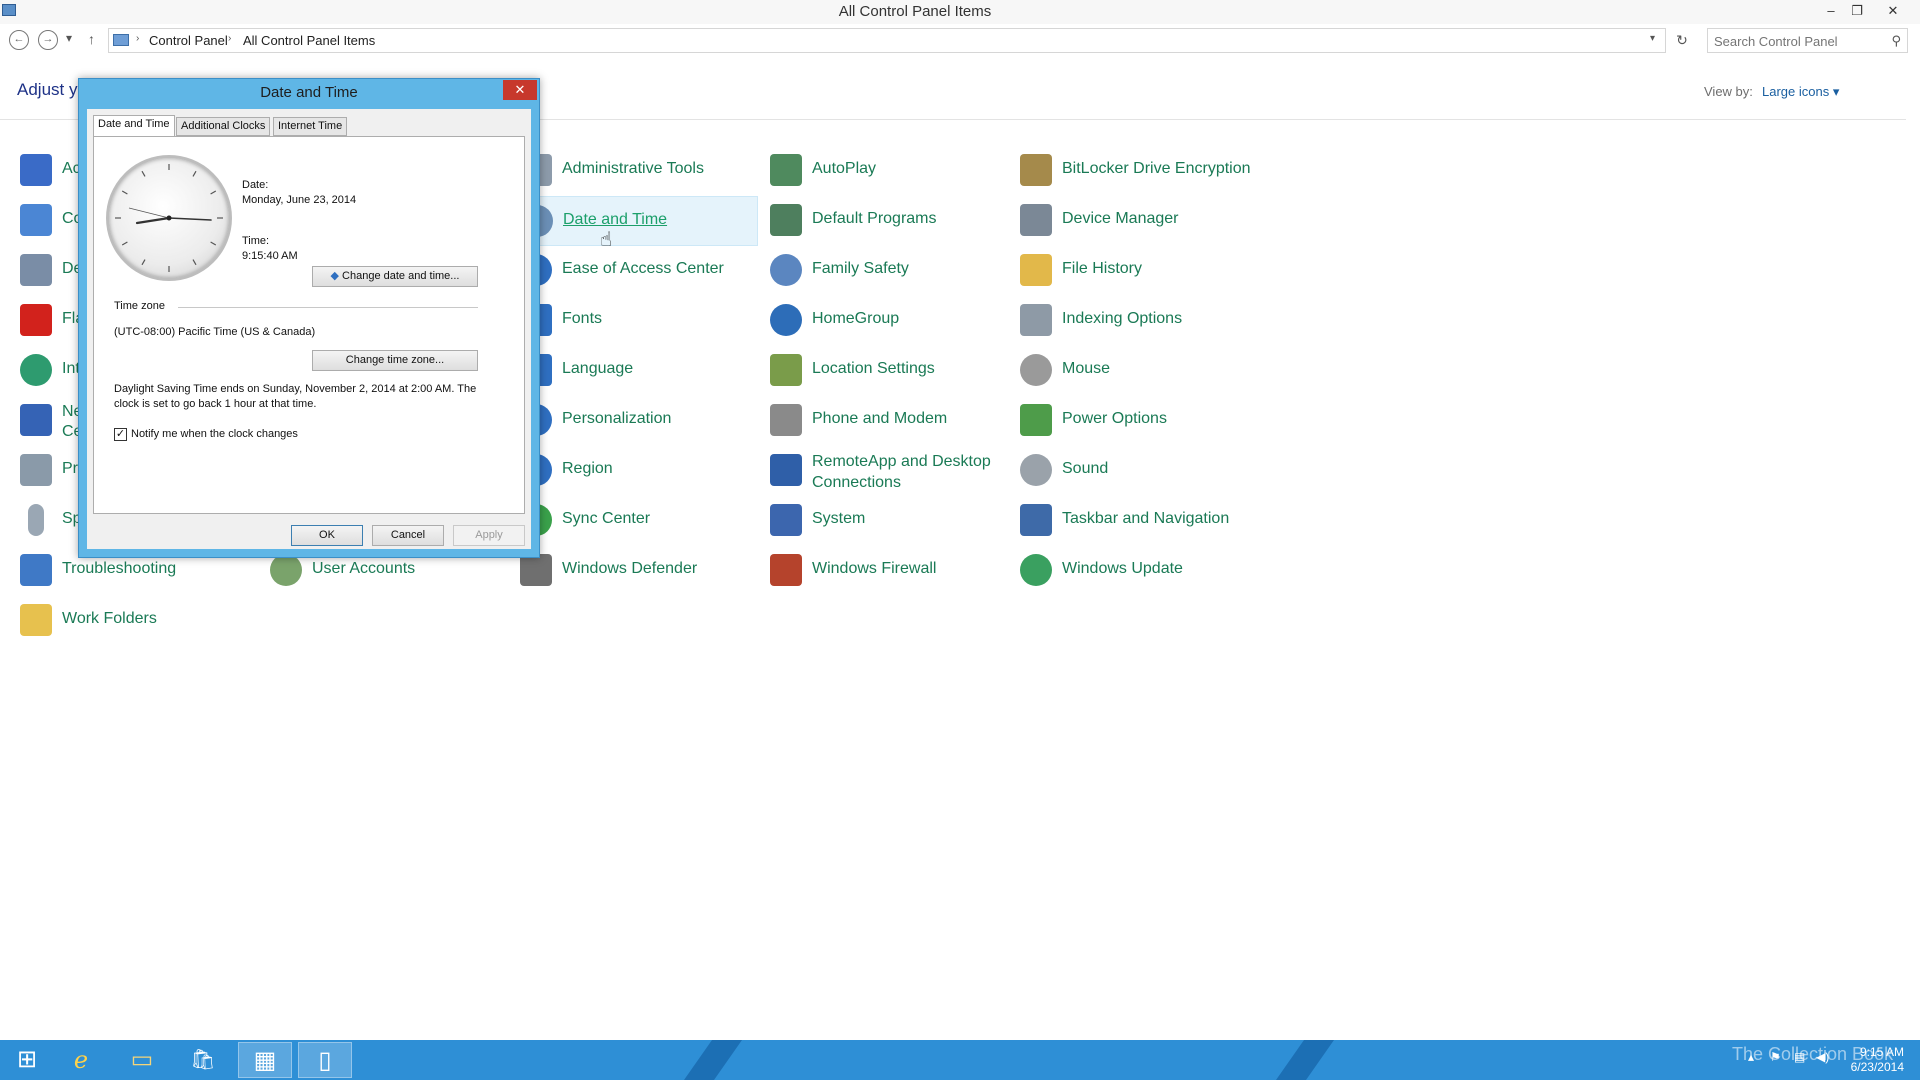 This screenshot has height=1080, width=1920. What do you see at coordinates (786, 520) in the screenshot?
I see `system-icon` at bounding box center [786, 520].